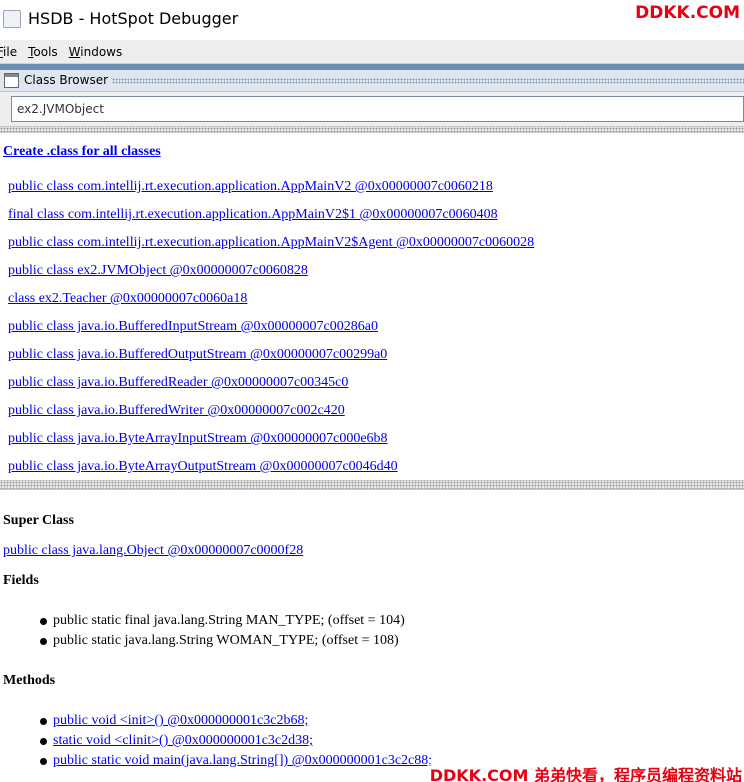  I want to click on class-browser-title: Class Browser, so click(66, 80).